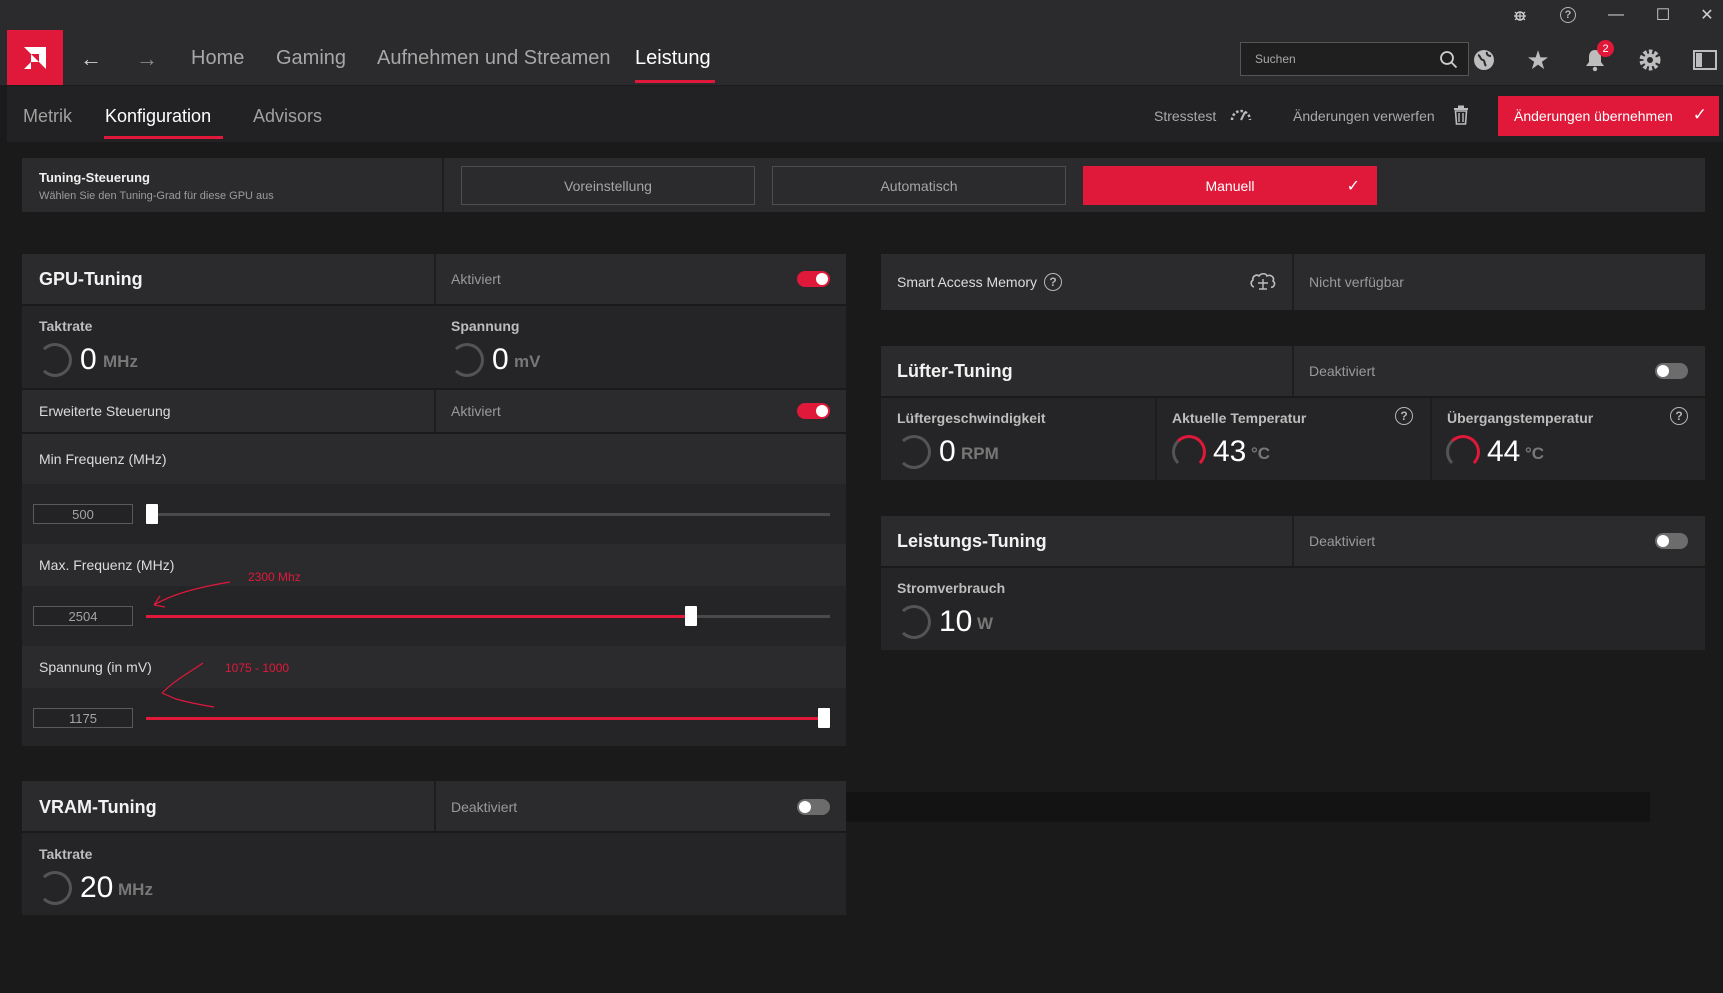  I want to click on clock-gauge, so click(55, 360).